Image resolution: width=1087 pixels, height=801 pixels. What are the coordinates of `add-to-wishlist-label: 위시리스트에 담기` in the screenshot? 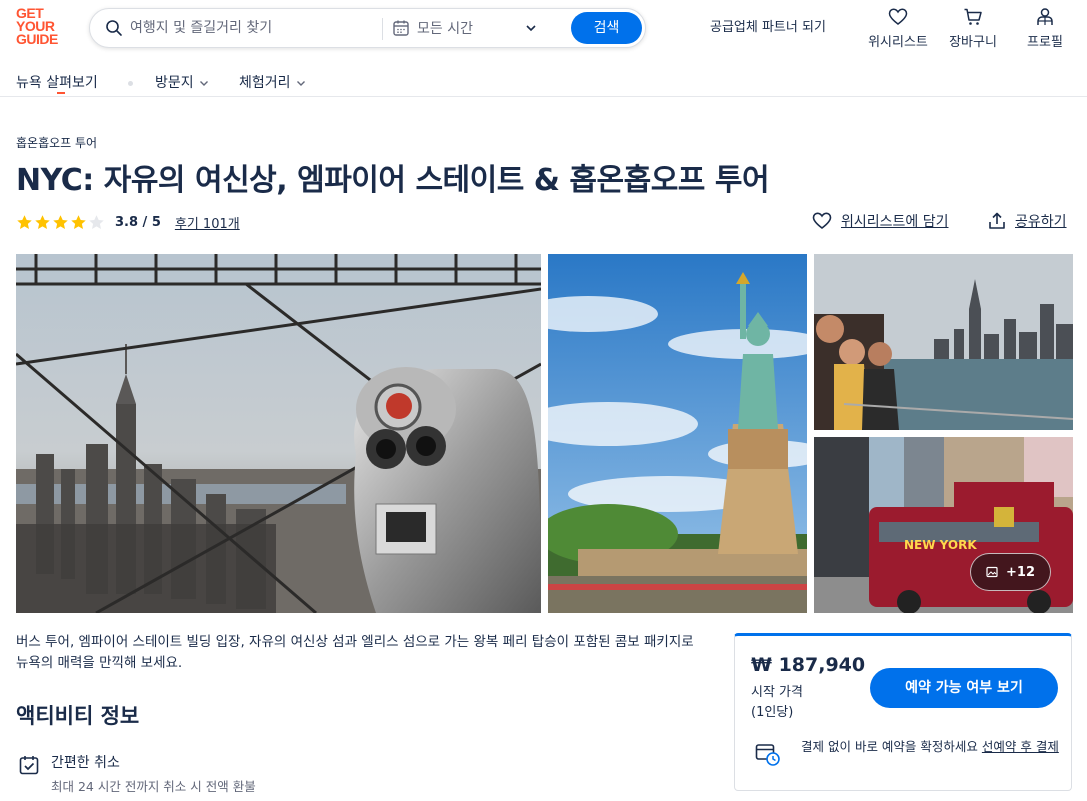 It's located at (895, 222).